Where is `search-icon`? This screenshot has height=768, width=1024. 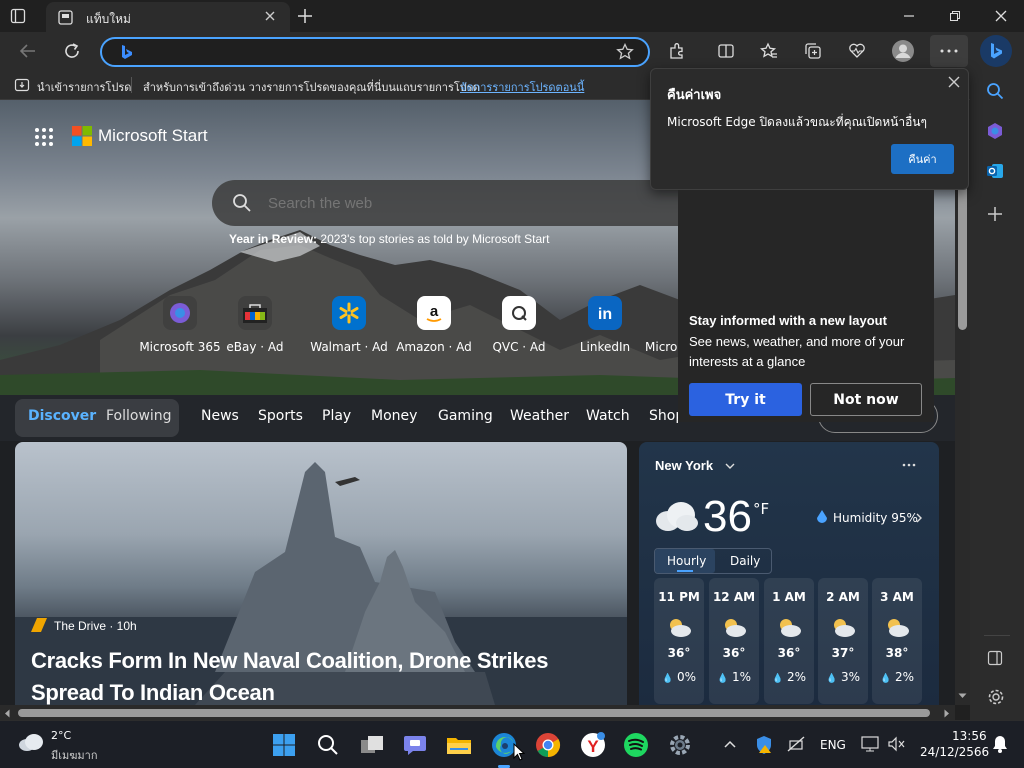 search-icon is located at coordinates (242, 203).